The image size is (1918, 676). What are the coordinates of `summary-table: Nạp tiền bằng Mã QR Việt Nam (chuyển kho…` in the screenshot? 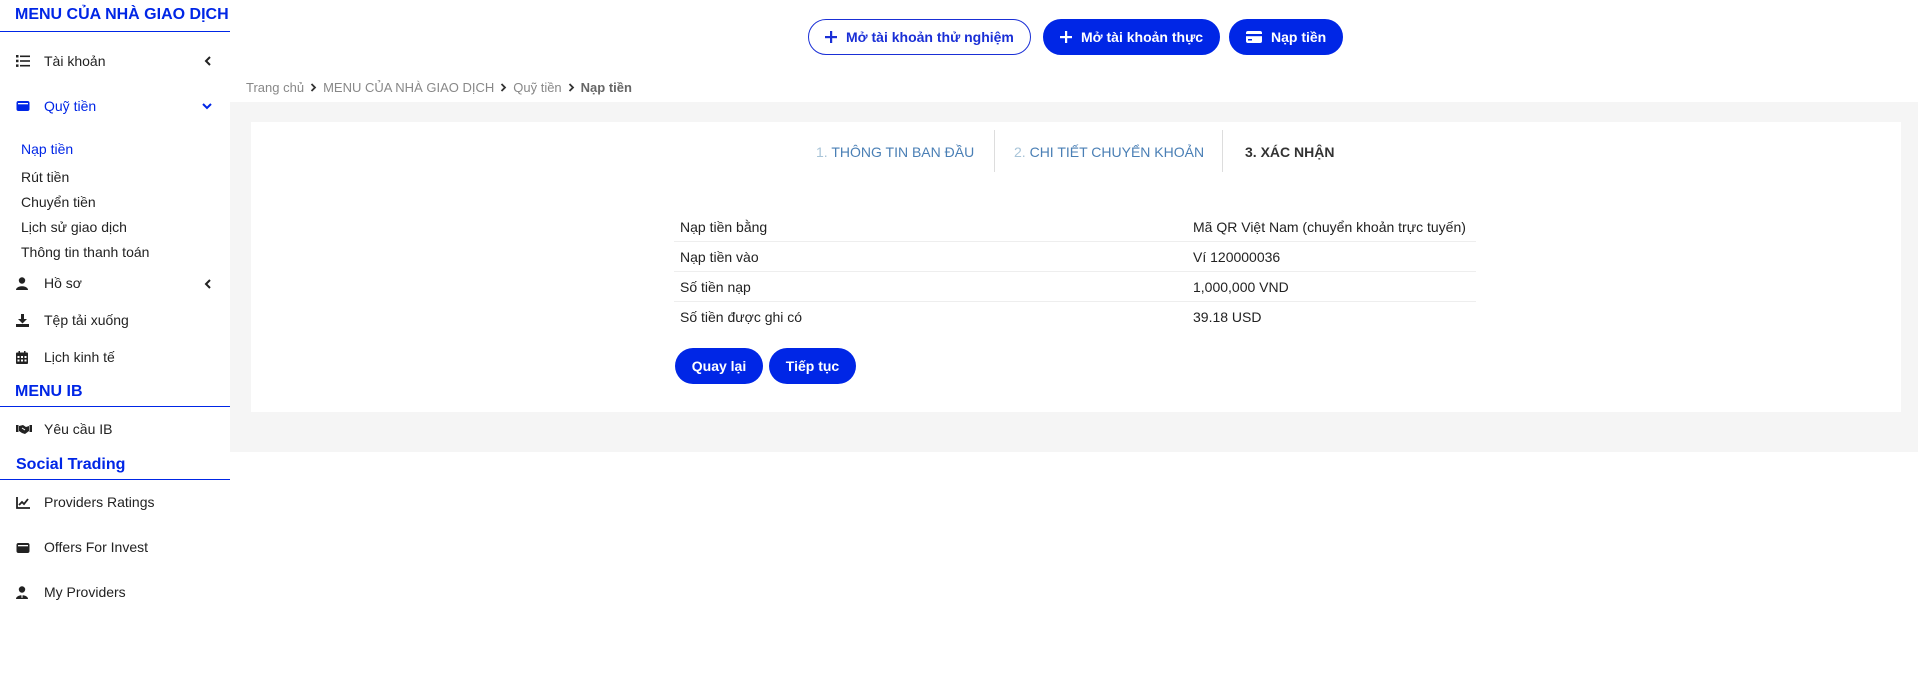 It's located at (1075, 272).